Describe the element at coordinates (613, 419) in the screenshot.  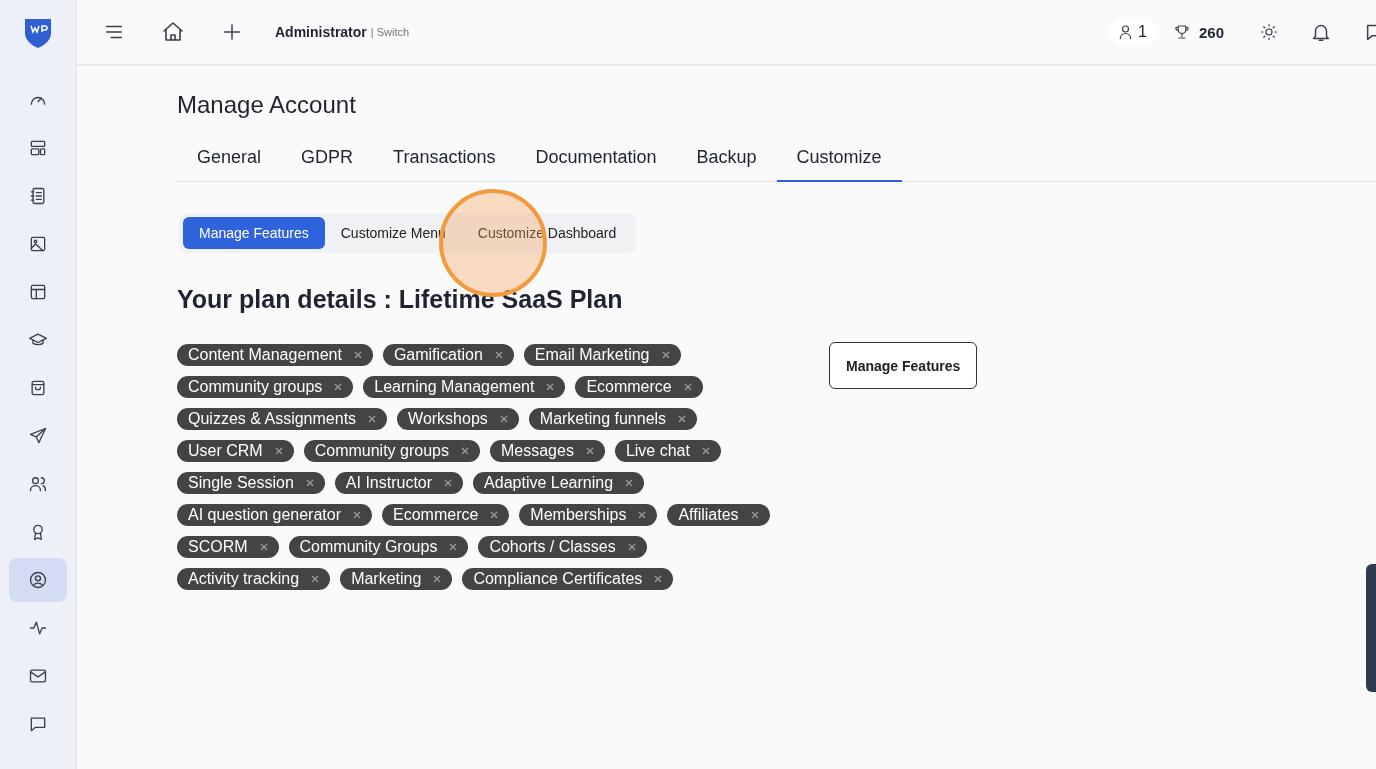
I see `feature-tag: Marketing funnels` at that location.